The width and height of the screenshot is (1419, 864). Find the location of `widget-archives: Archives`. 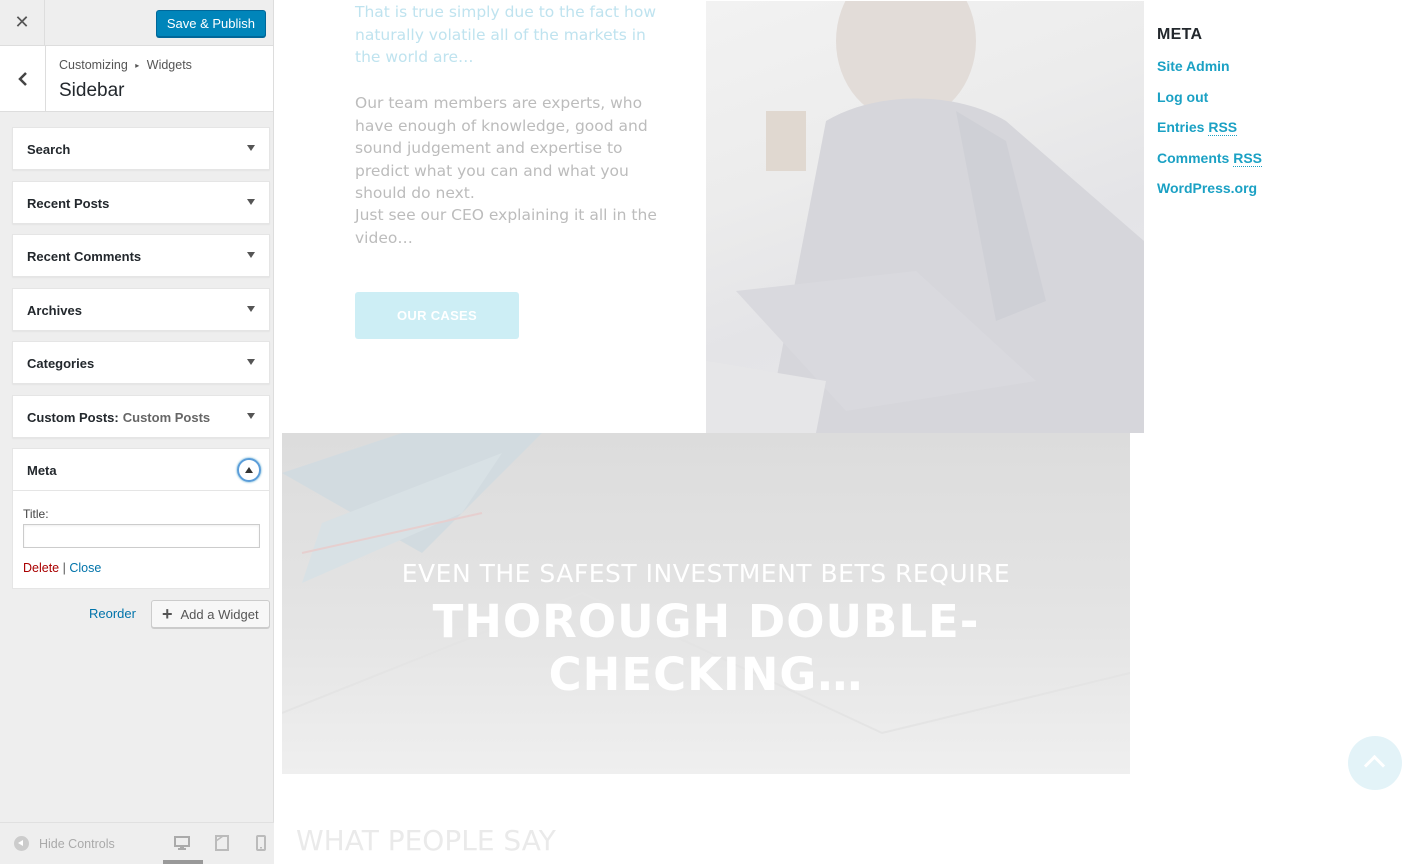

widget-archives: Archives is located at coordinates (141, 309).